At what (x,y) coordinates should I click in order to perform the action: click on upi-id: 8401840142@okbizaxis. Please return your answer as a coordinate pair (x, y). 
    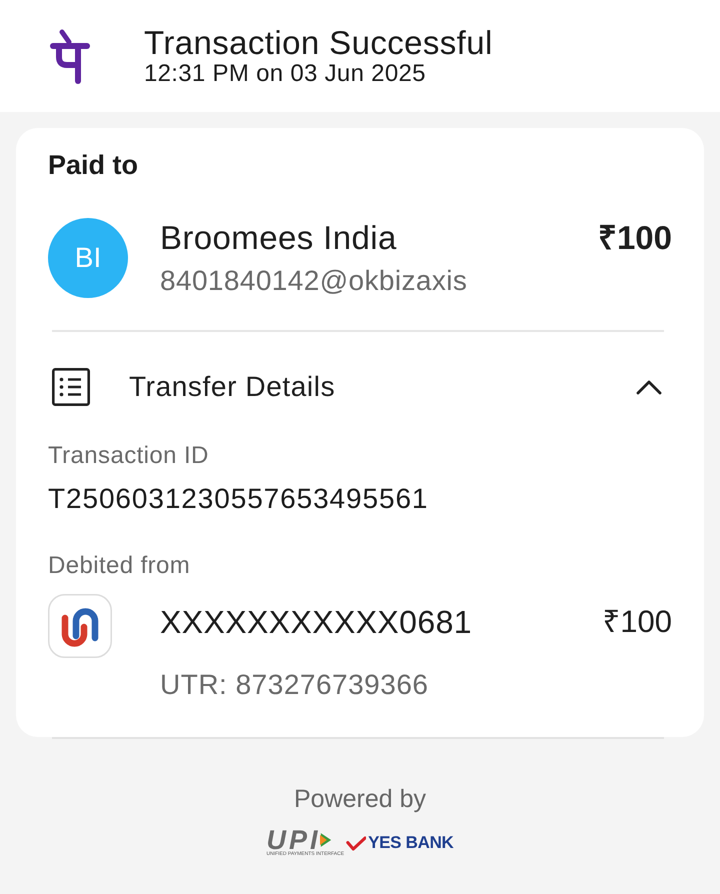
    Looking at the image, I should click on (314, 281).